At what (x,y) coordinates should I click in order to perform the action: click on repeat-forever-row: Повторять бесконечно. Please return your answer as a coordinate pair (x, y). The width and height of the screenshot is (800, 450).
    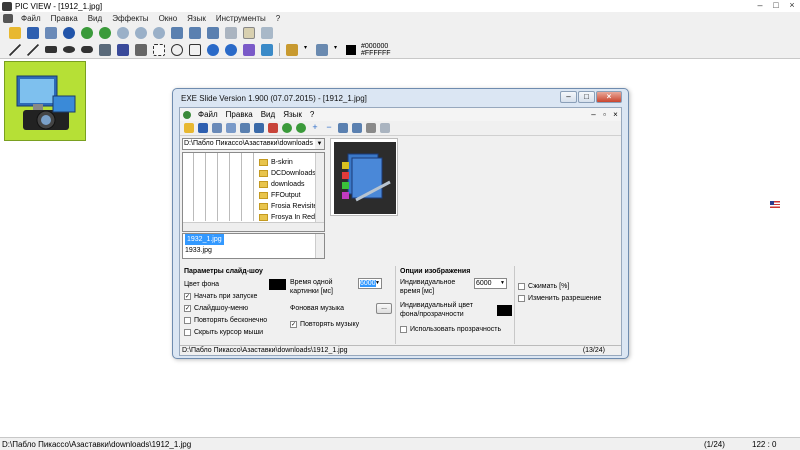
    Looking at the image, I should click on (235, 320).